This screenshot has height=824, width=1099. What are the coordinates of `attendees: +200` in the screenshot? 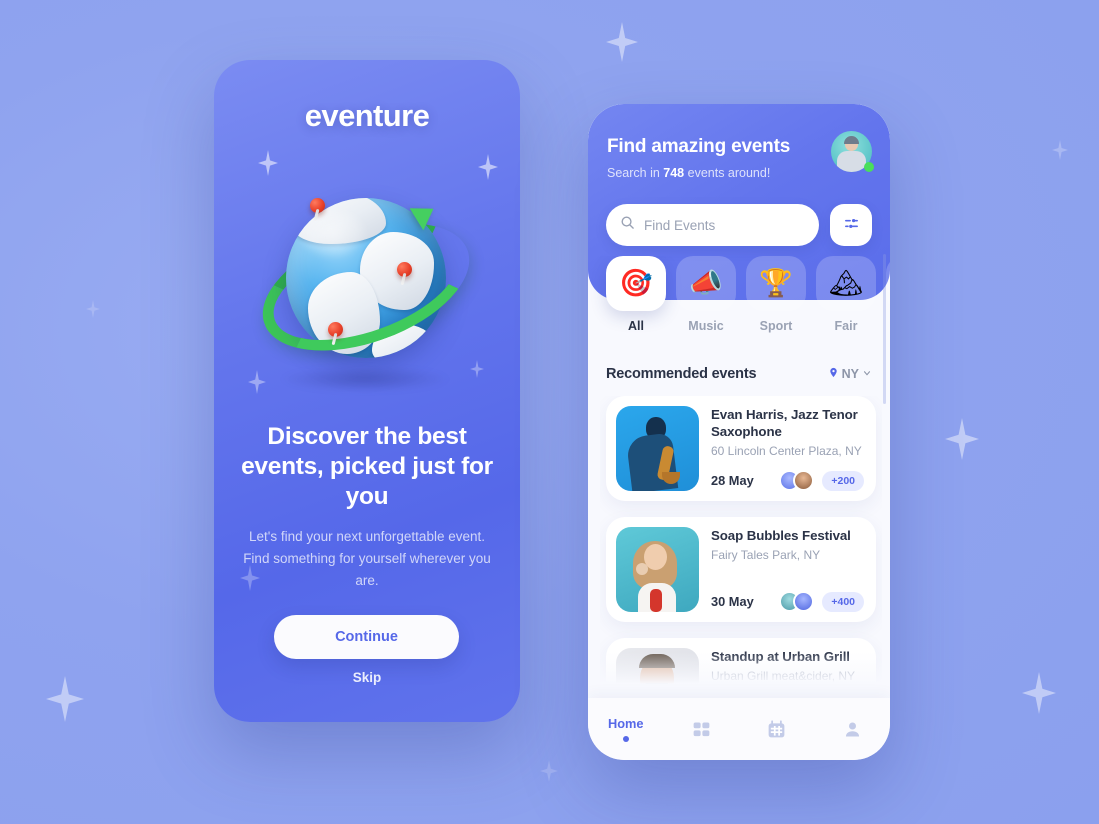 It's located at (821, 480).